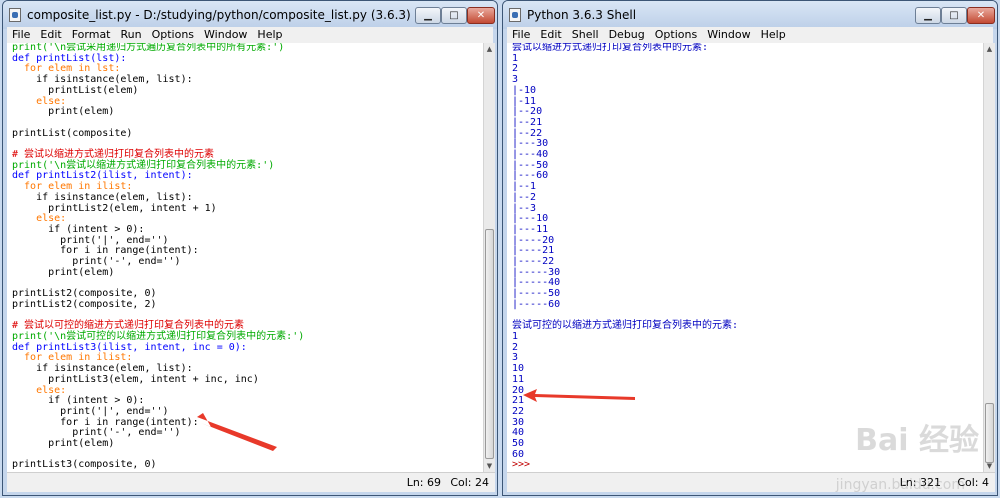 Image resolution: width=1000 pixels, height=498 pixels. Describe the element at coordinates (536, 294) in the screenshot. I see `output-line: |-----50` at that location.